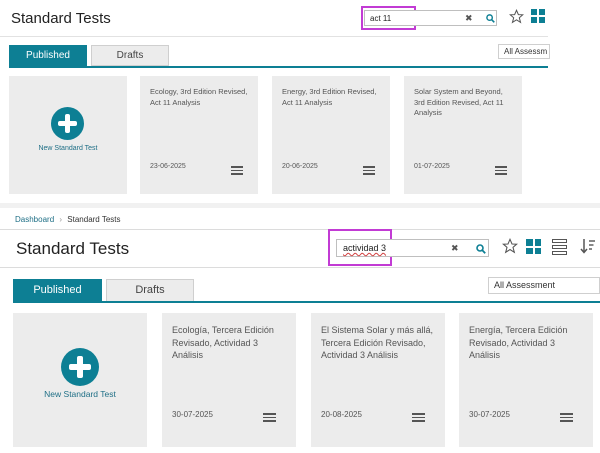  I want to click on search-value: actividad 3, so click(365, 248).